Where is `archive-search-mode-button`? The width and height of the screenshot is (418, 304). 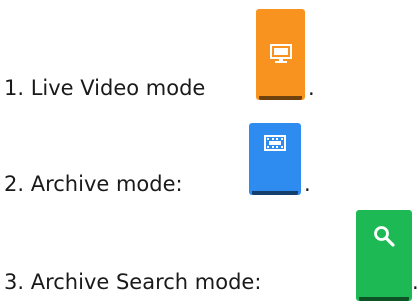 archive-search-mode-button is located at coordinates (384, 255).